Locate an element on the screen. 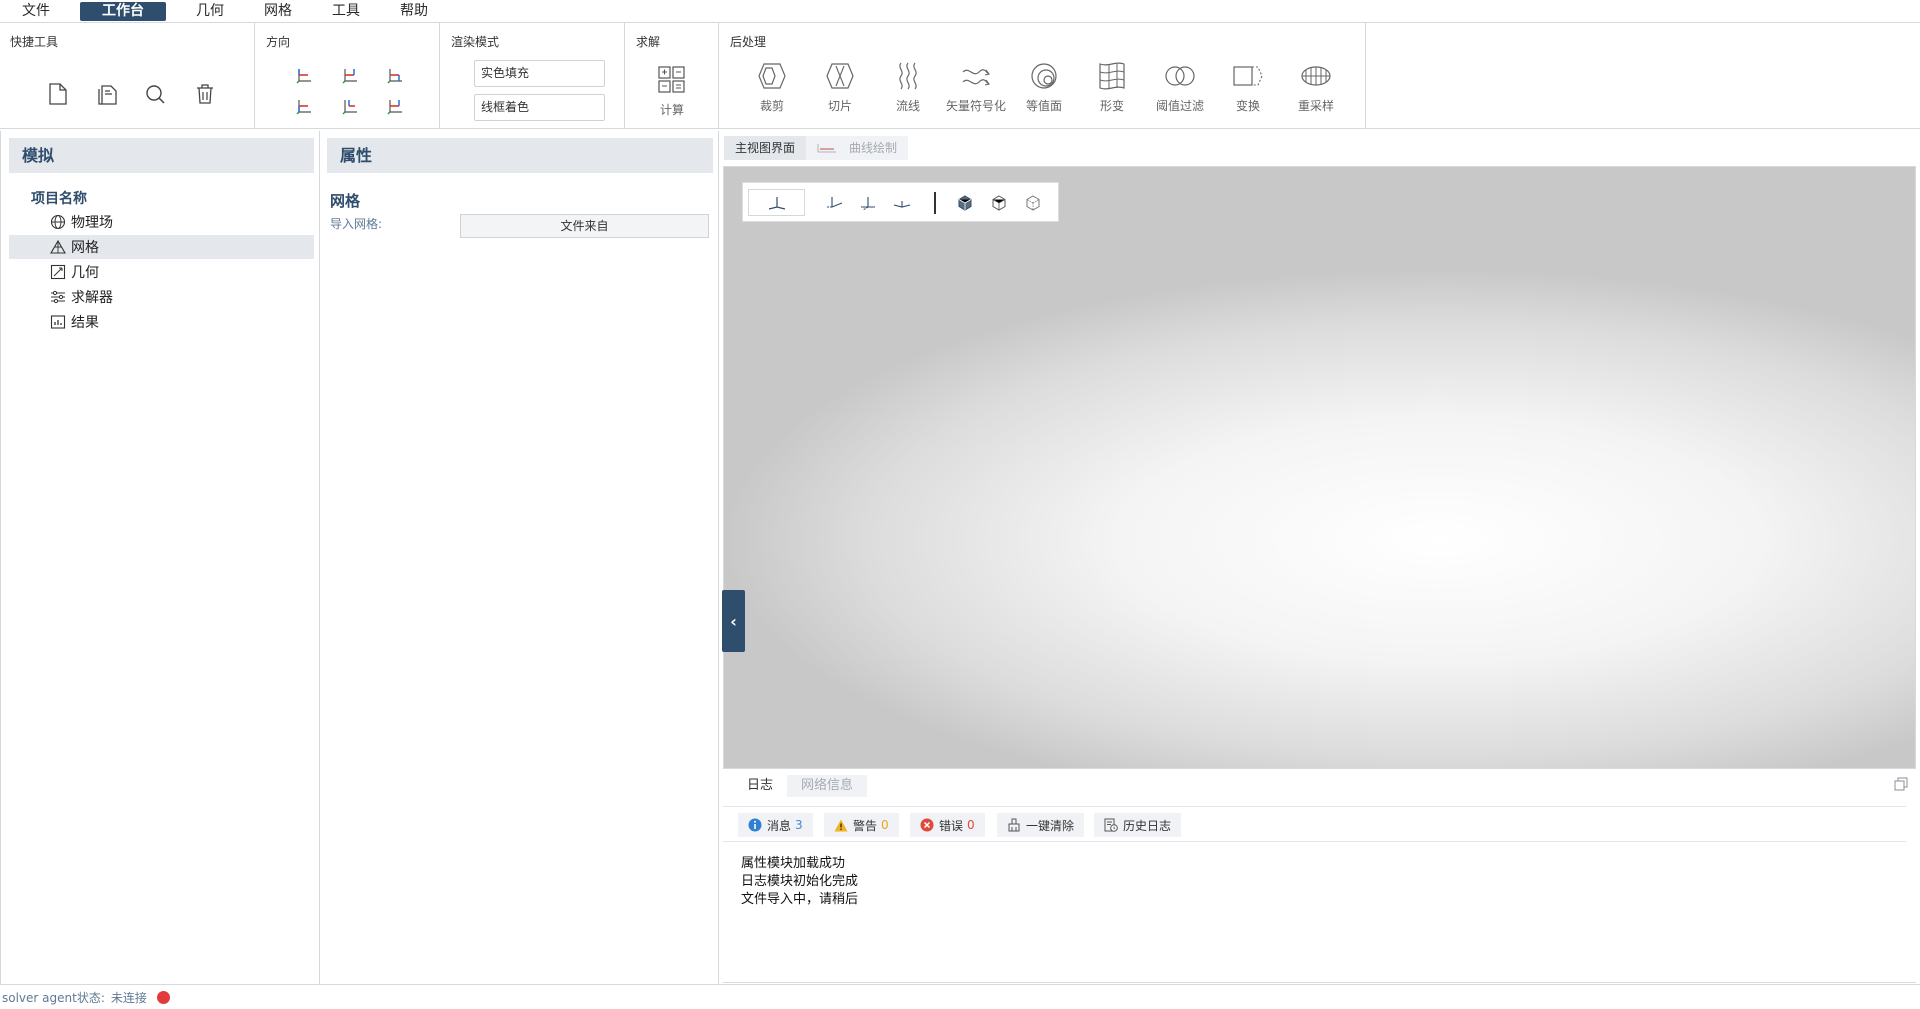 Image resolution: width=1920 pixels, height=1009 pixels. postprocess-group: 后处理 裁剪 切片 流线 矢量符号化 等值面 形变 阈值过滤 变换 重采样 is located at coordinates (1043, 76).